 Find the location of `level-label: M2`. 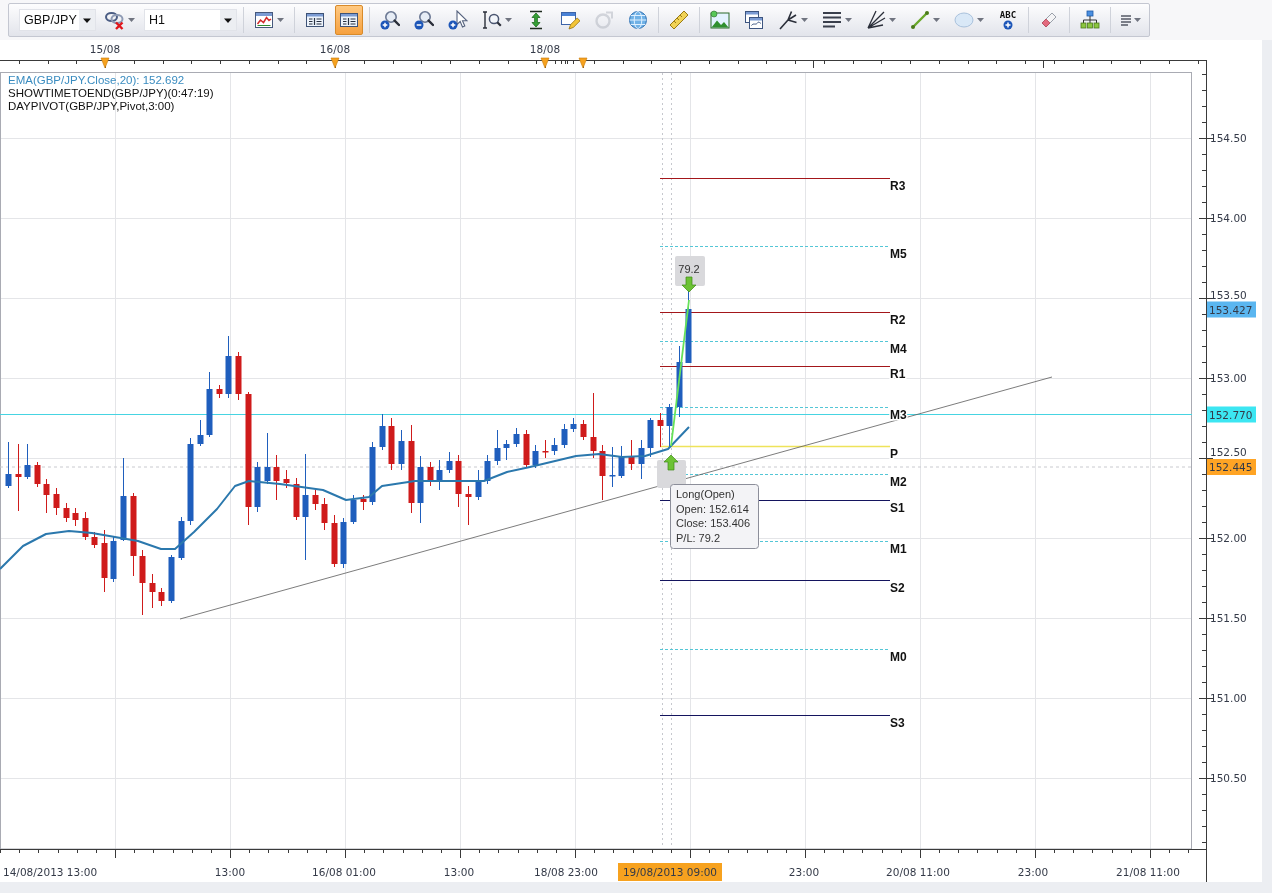

level-label: M2 is located at coordinates (898, 482).